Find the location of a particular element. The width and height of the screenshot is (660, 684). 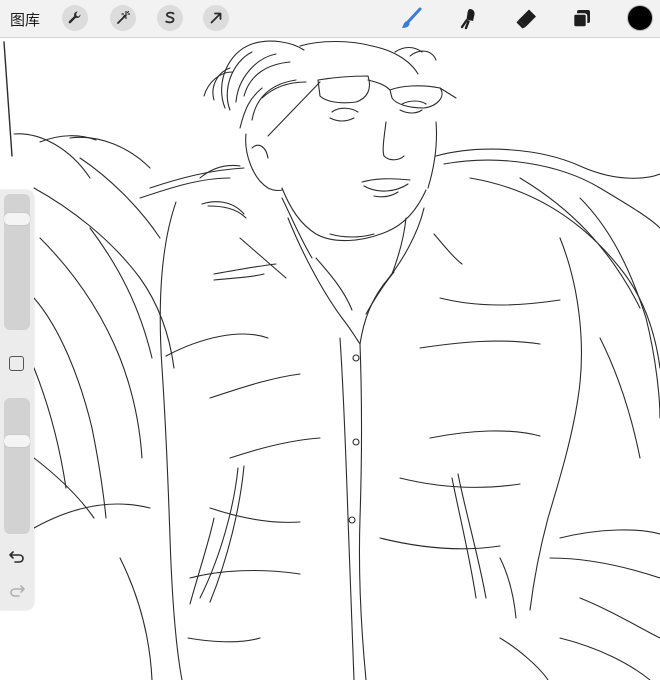

smudge-tool-button is located at coordinates (469, 19).